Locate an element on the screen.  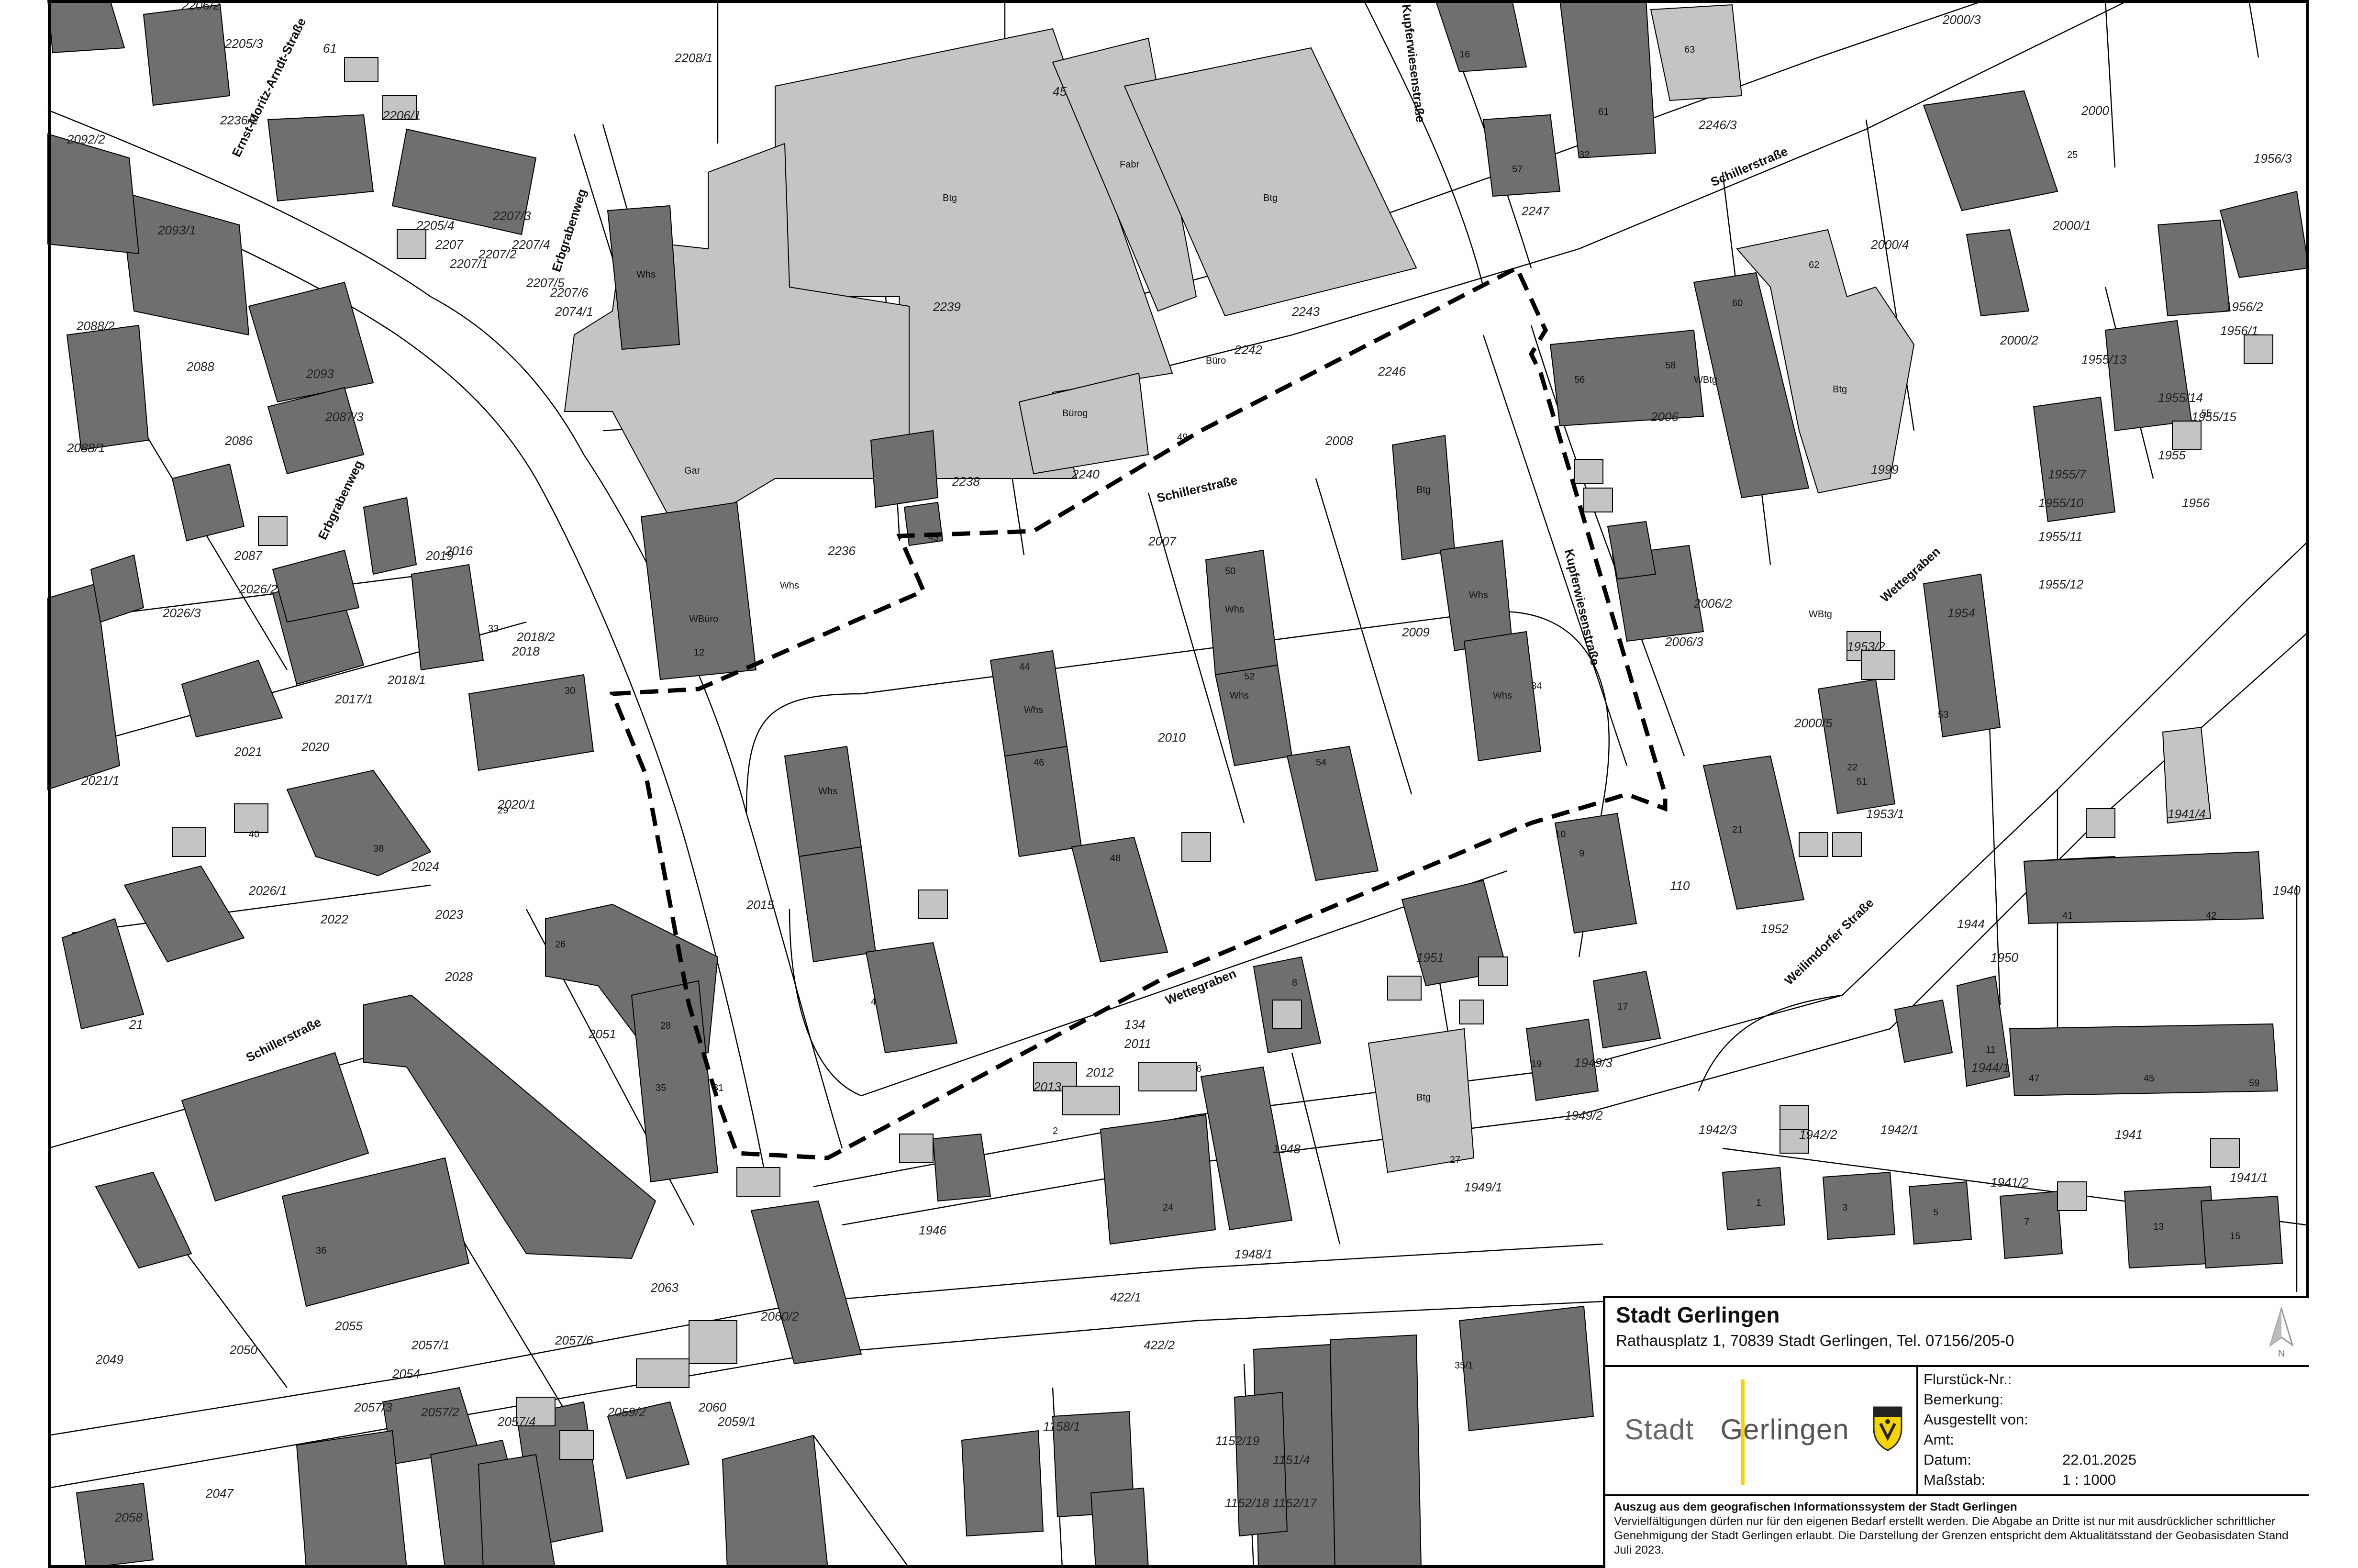
parcel-number-label: 1999 is located at coordinates (1885, 469).